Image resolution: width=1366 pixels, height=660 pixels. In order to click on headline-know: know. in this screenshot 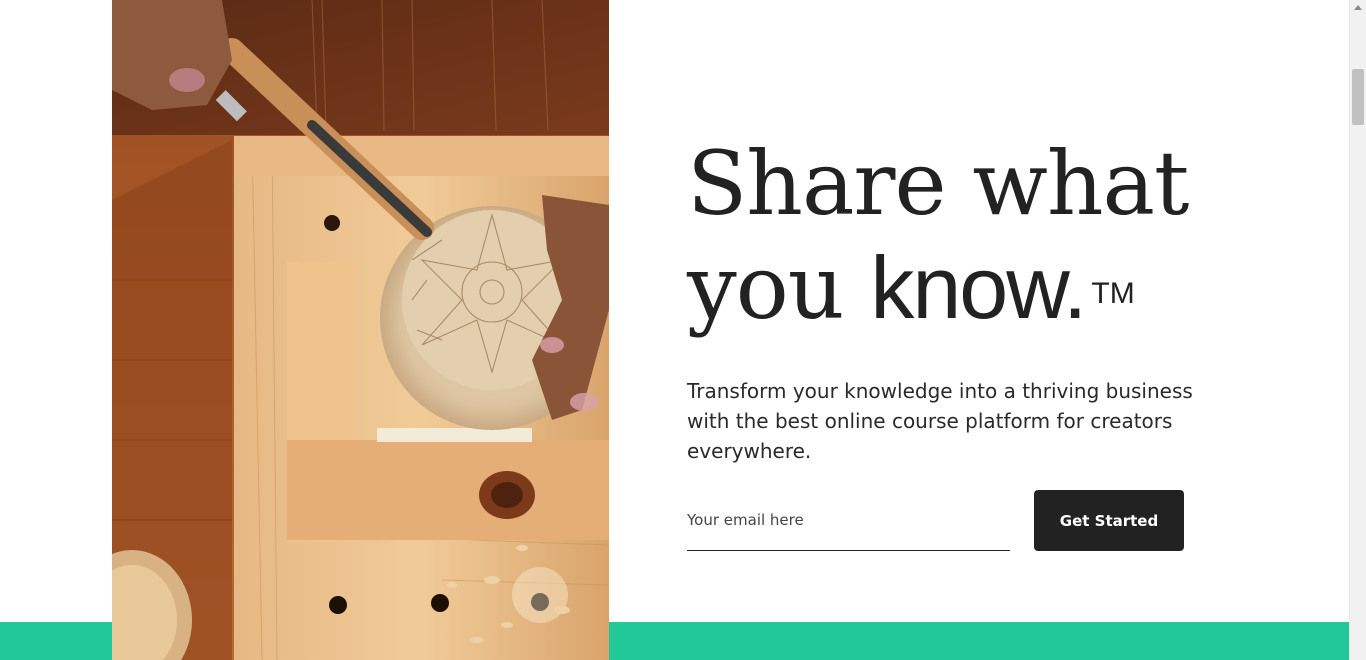, I will do `click(978, 287)`.